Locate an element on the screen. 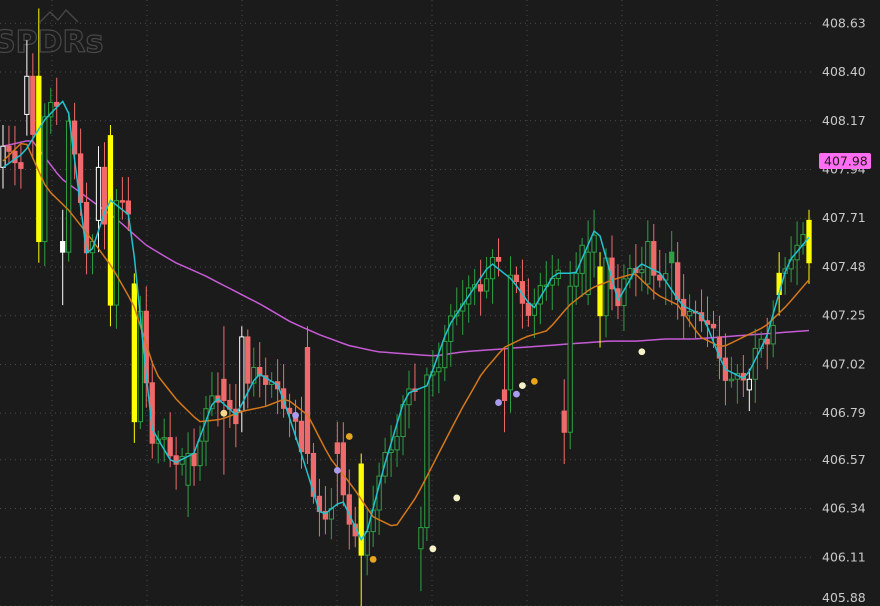 Image resolution: width=880 pixels, height=606 pixels. y-tick-label: 406.79 is located at coordinates (844, 412).